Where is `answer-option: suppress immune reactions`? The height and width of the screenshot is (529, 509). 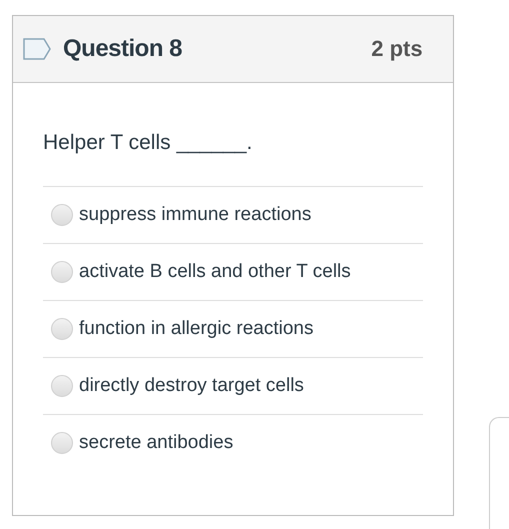 answer-option: suppress immune reactions is located at coordinates (195, 215).